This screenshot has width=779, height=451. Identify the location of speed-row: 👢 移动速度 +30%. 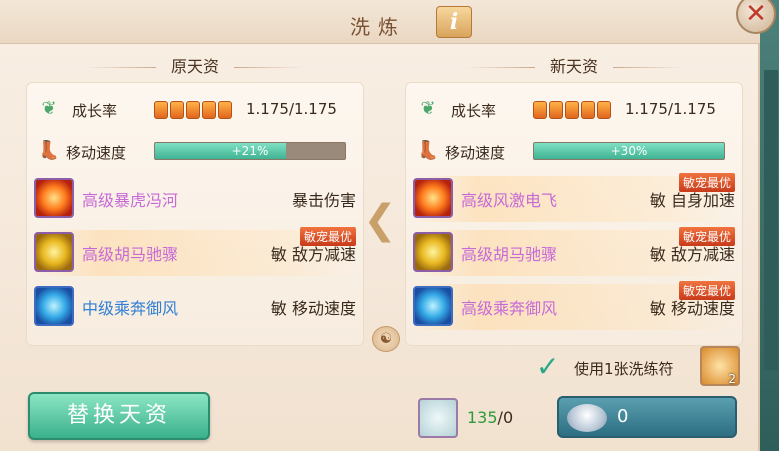
(575, 151).